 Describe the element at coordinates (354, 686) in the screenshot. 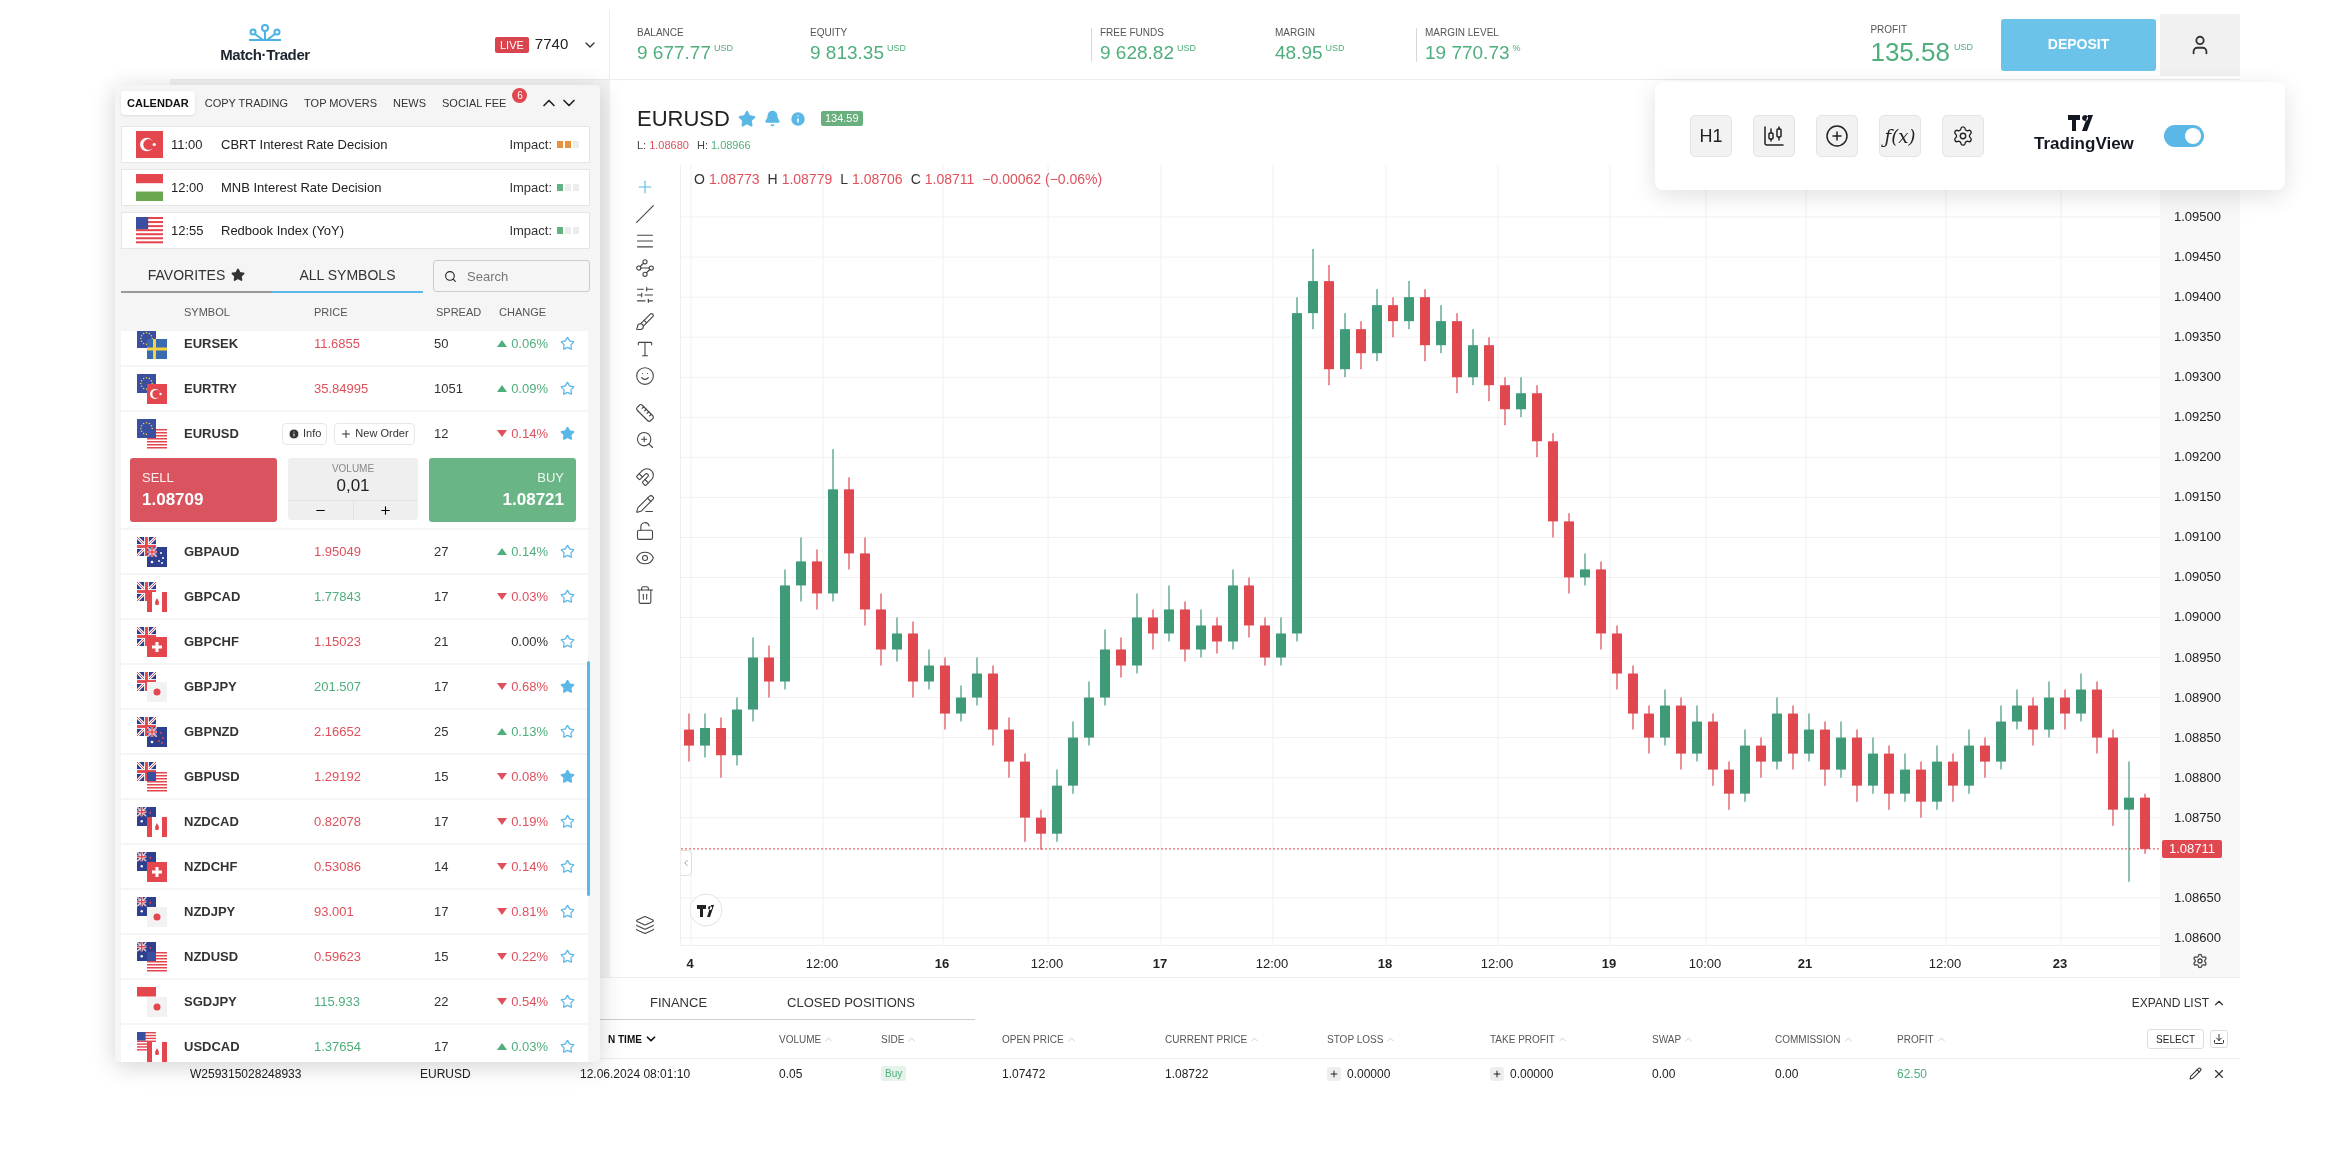

I see `symbol-row: GBPJPY 201.507 17 0.68%` at that location.